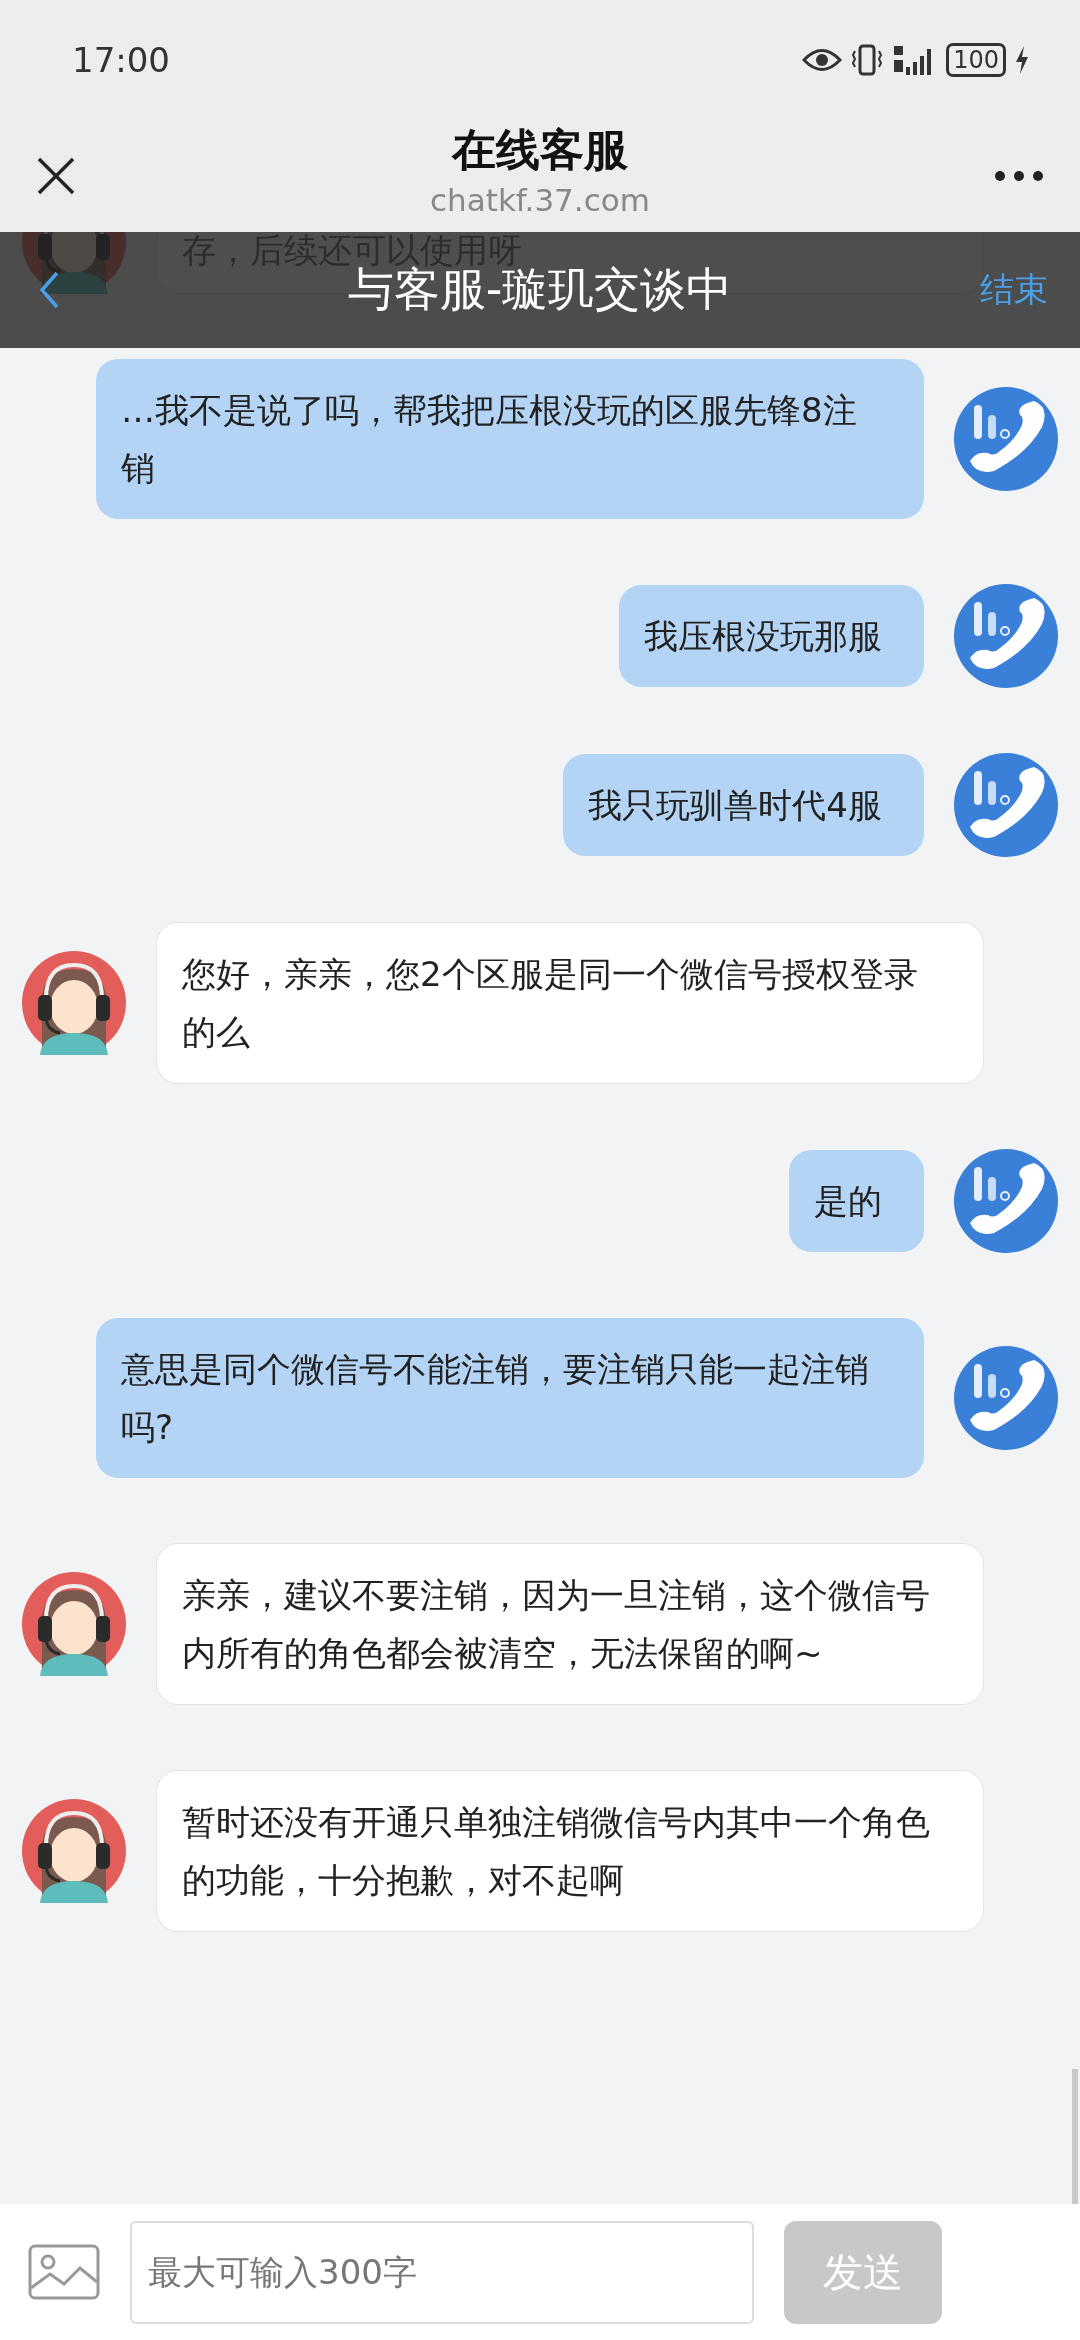 Image resolution: width=1080 pixels, height=2340 pixels. What do you see at coordinates (64, 2272) in the screenshot?
I see `image-icon` at bounding box center [64, 2272].